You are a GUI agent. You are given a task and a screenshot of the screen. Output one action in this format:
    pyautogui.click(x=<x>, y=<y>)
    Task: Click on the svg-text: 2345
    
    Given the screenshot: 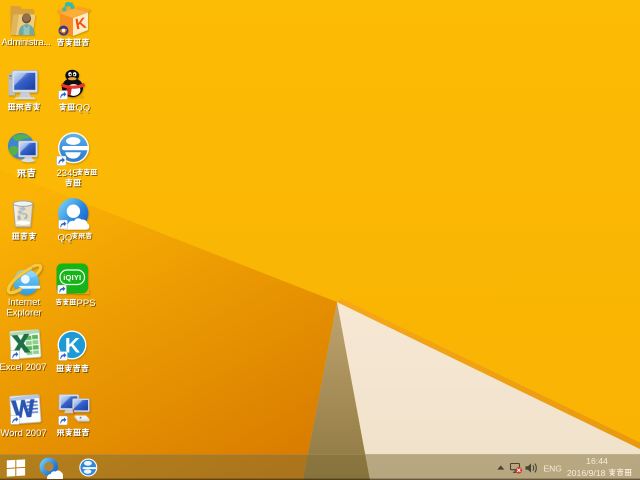 What is the action you would take?
    pyautogui.click(x=67, y=173)
    